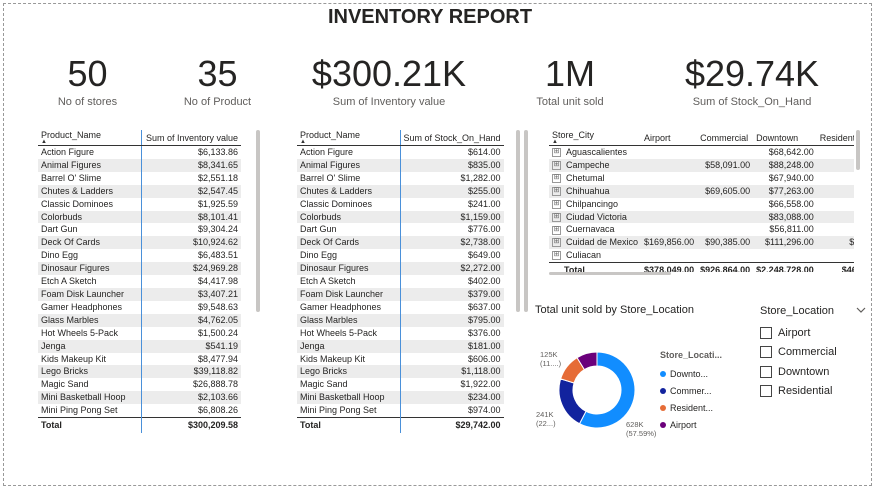 This screenshot has height=489, width=877. I want to click on table-row: Gamer Headphones $9,548.63, so click(139, 307).